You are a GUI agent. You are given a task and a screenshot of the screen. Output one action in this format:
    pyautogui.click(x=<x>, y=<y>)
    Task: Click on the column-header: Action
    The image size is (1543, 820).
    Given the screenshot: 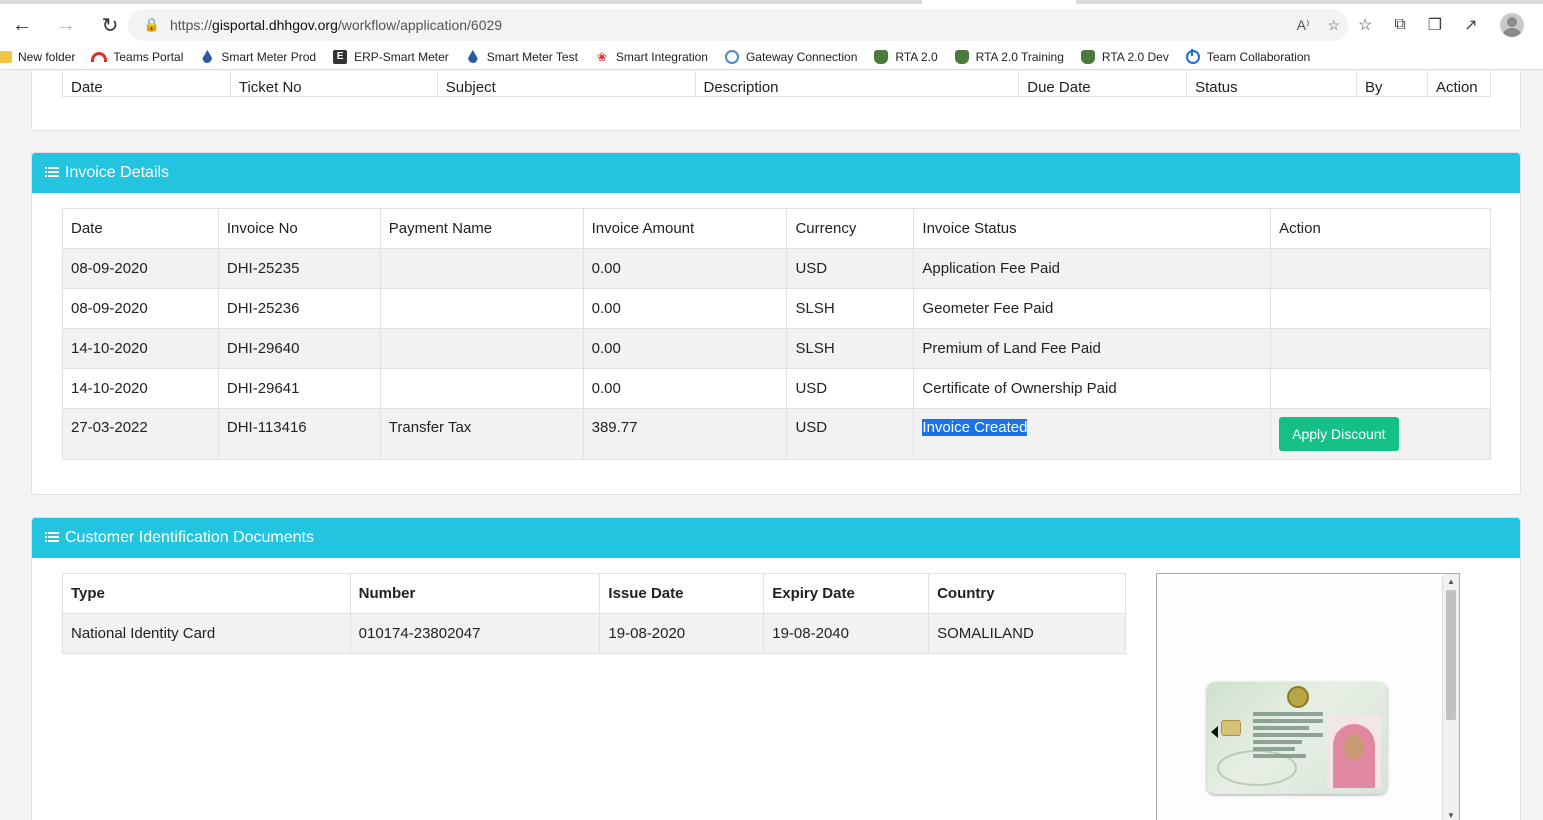 What is the action you would take?
    pyautogui.click(x=1459, y=84)
    